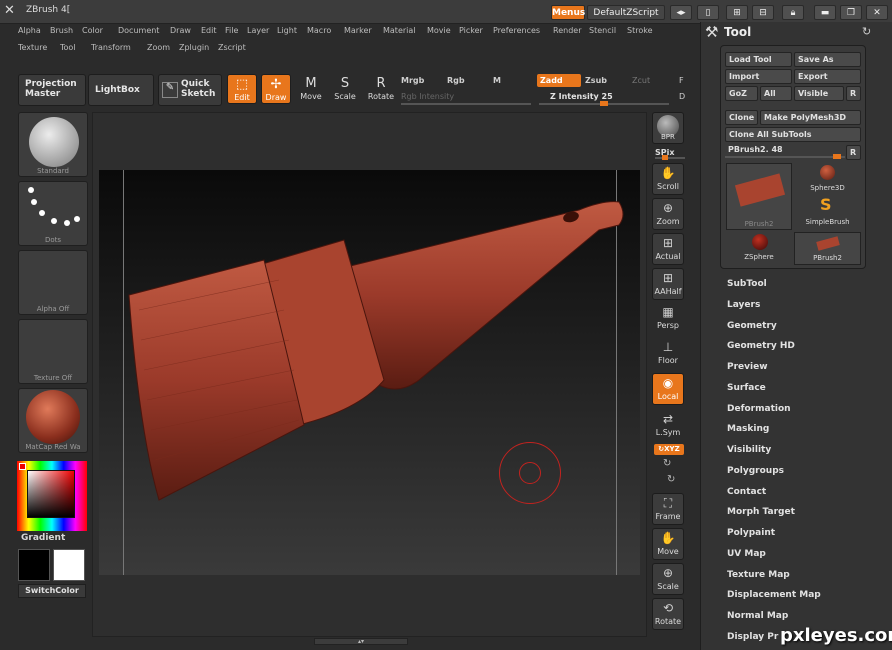  I want to click on tool-thumb-zsphere: ZSphere, so click(759, 248).